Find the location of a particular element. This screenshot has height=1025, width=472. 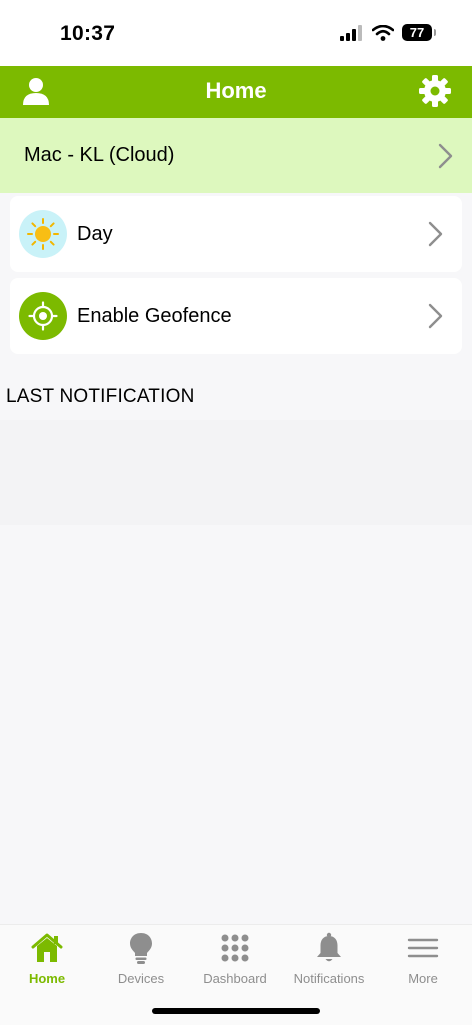

section-title: LAST NOTIFICATION is located at coordinates (100, 396).